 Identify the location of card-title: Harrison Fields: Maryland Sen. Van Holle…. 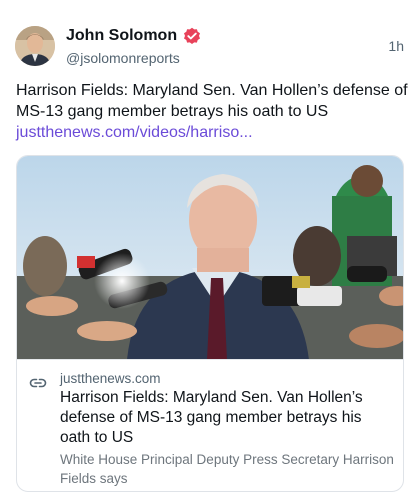
(227, 418).